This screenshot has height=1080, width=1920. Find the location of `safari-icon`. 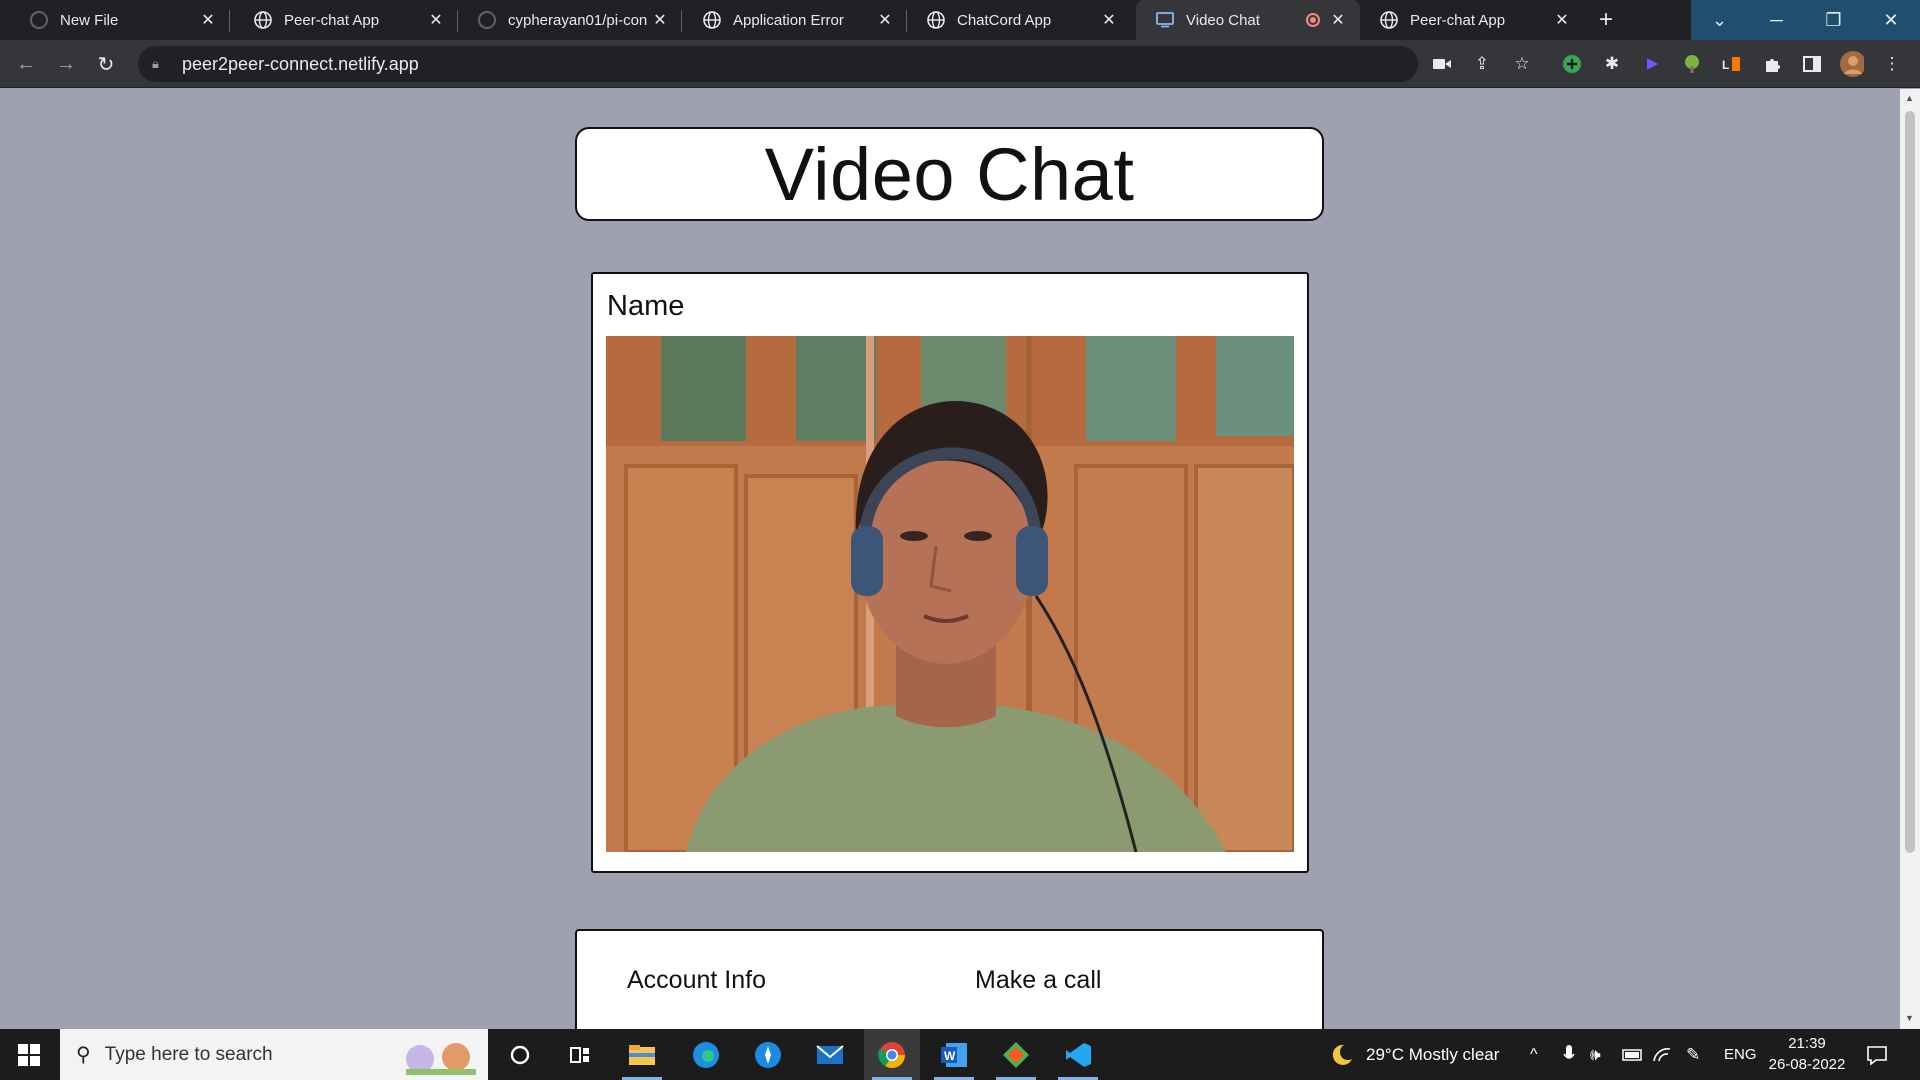

safari-icon is located at coordinates (768, 1054).